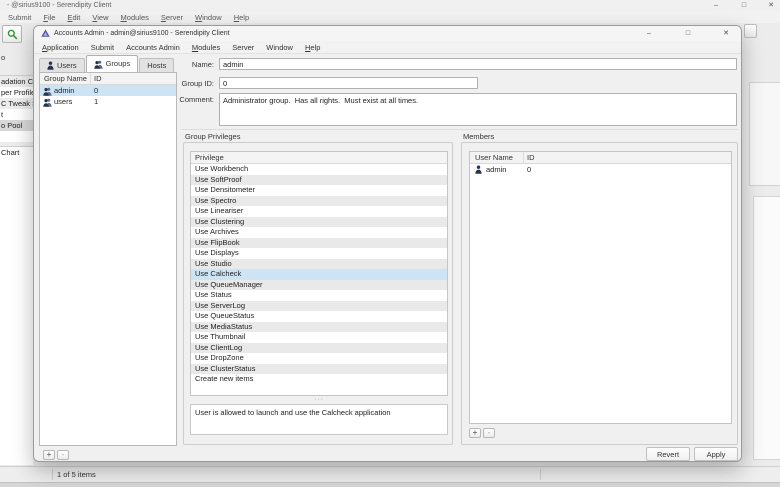 The width and height of the screenshot is (780, 487). Describe the element at coordinates (319, 232) in the screenshot. I see `privilege-row-use-archives: Use Archives` at that location.